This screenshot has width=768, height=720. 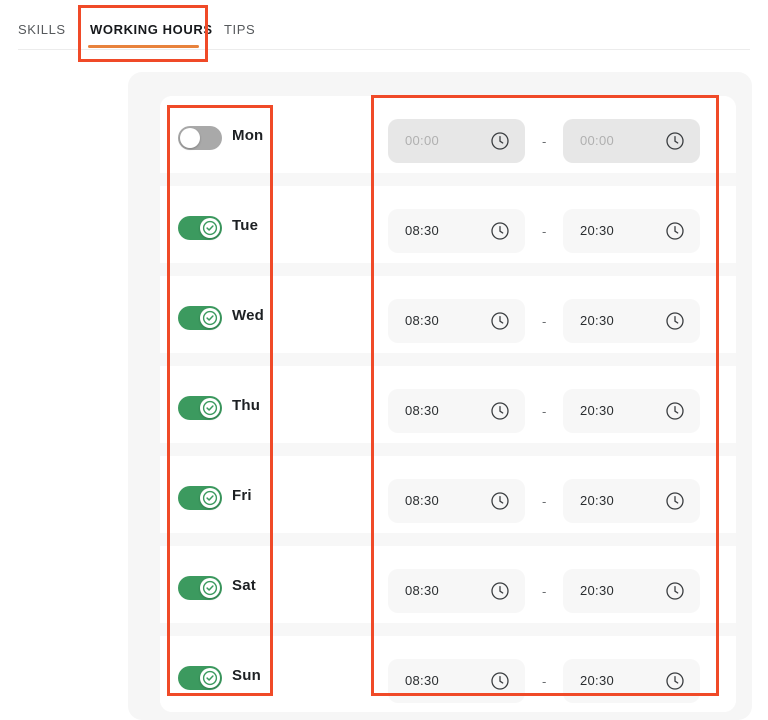 What do you see at coordinates (245, 225) in the screenshot?
I see `day-label-tue: Tue` at bounding box center [245, 225].